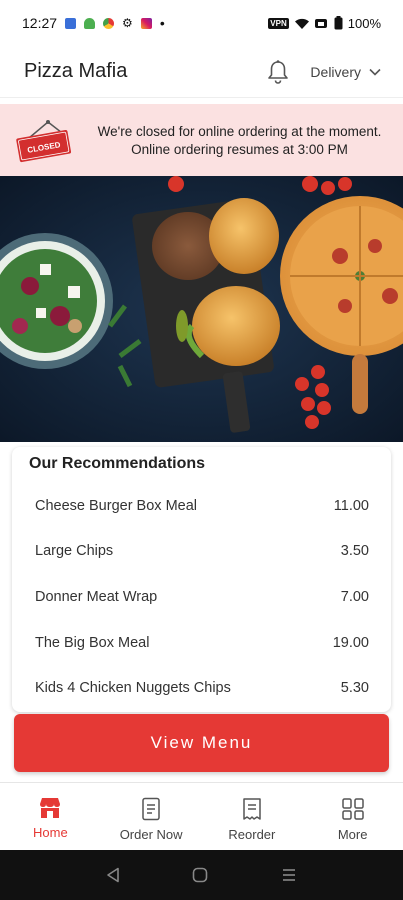 The width and height of the screenshot is (403, 900). What do you see at coordinates (320, 23) in the screenshot?
I see `cellular-icon` at bounding box center [320, 23].